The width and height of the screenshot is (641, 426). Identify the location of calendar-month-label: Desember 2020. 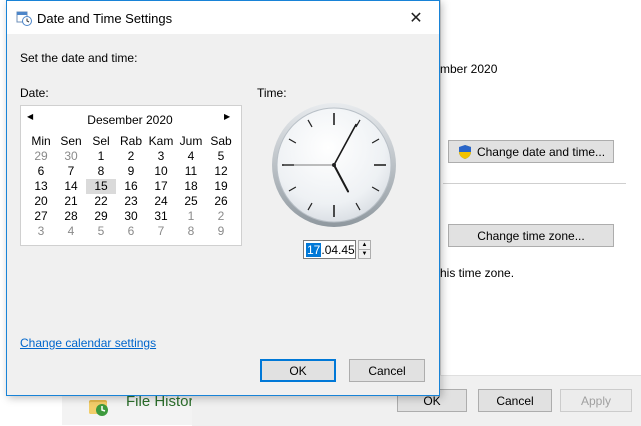
(130, 120).